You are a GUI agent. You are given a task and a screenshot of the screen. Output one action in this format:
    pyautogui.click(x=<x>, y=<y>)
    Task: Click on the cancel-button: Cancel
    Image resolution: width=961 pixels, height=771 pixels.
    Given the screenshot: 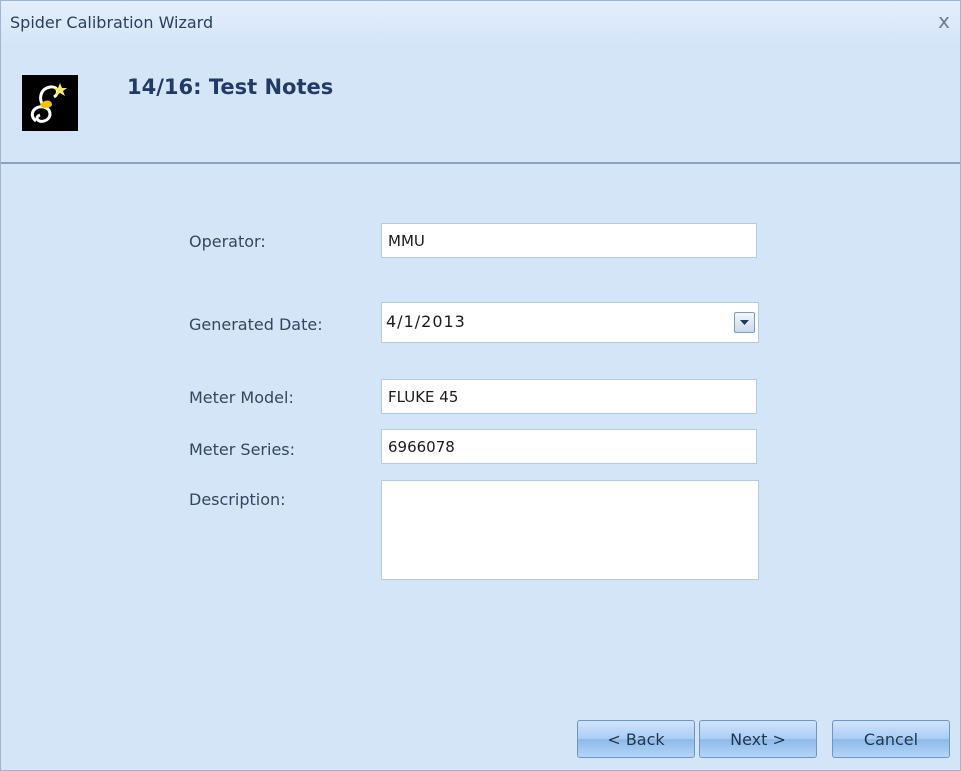 What is the action you would take?
    pyautogui.click(x=891, y=739)
    